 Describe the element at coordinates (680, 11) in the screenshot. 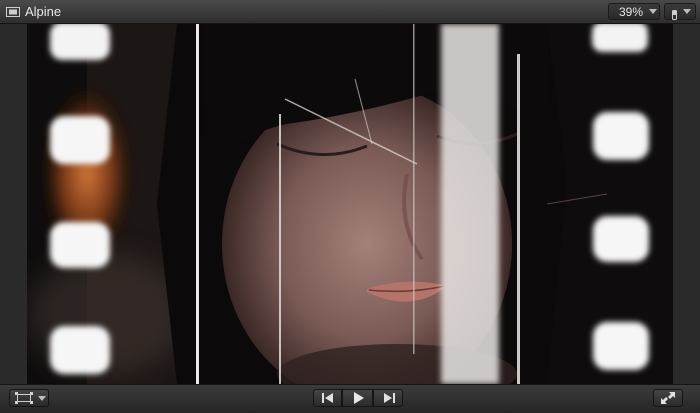

I see `view-options-button` at that location.